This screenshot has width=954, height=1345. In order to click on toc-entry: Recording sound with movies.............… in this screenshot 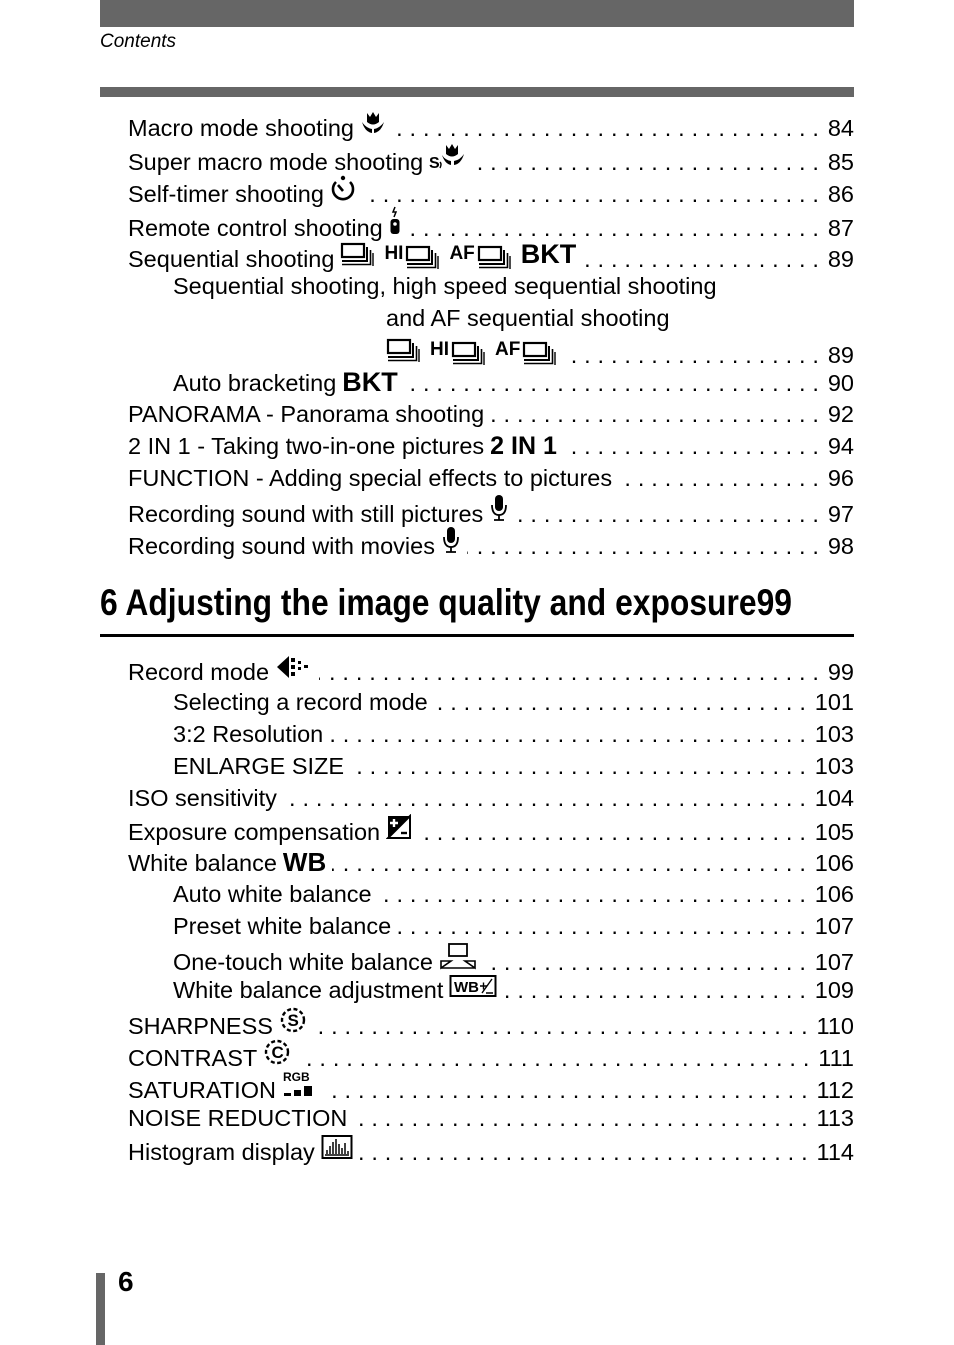, I will do `click(491, 544)`.